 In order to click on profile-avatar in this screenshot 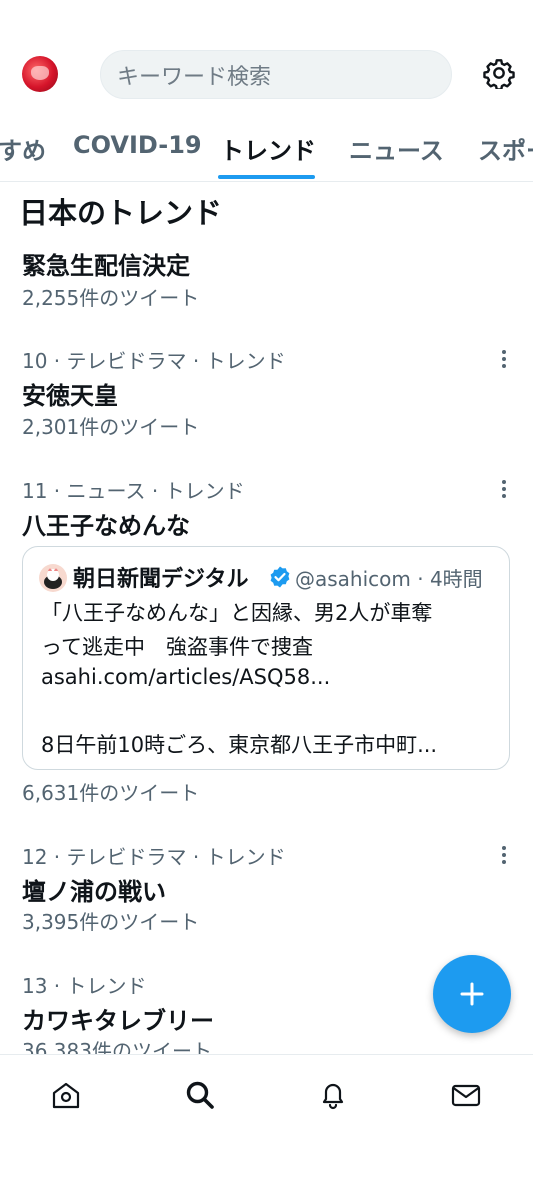, I will do `click(40, 74)`.